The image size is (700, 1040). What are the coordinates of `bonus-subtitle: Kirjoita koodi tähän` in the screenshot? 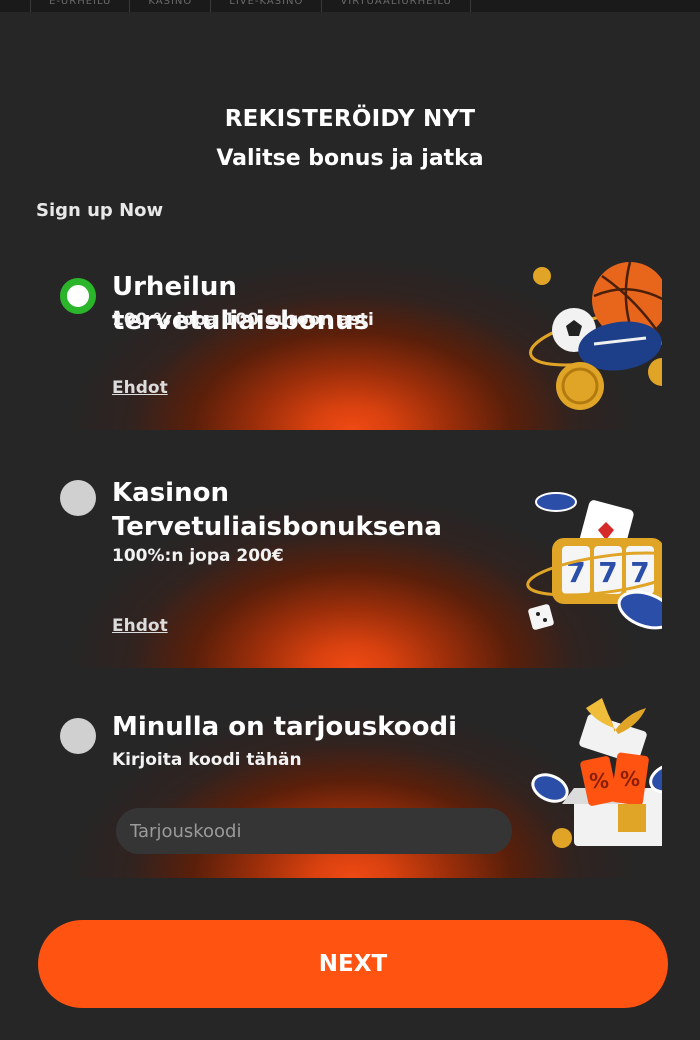 It's located at (207, 760).